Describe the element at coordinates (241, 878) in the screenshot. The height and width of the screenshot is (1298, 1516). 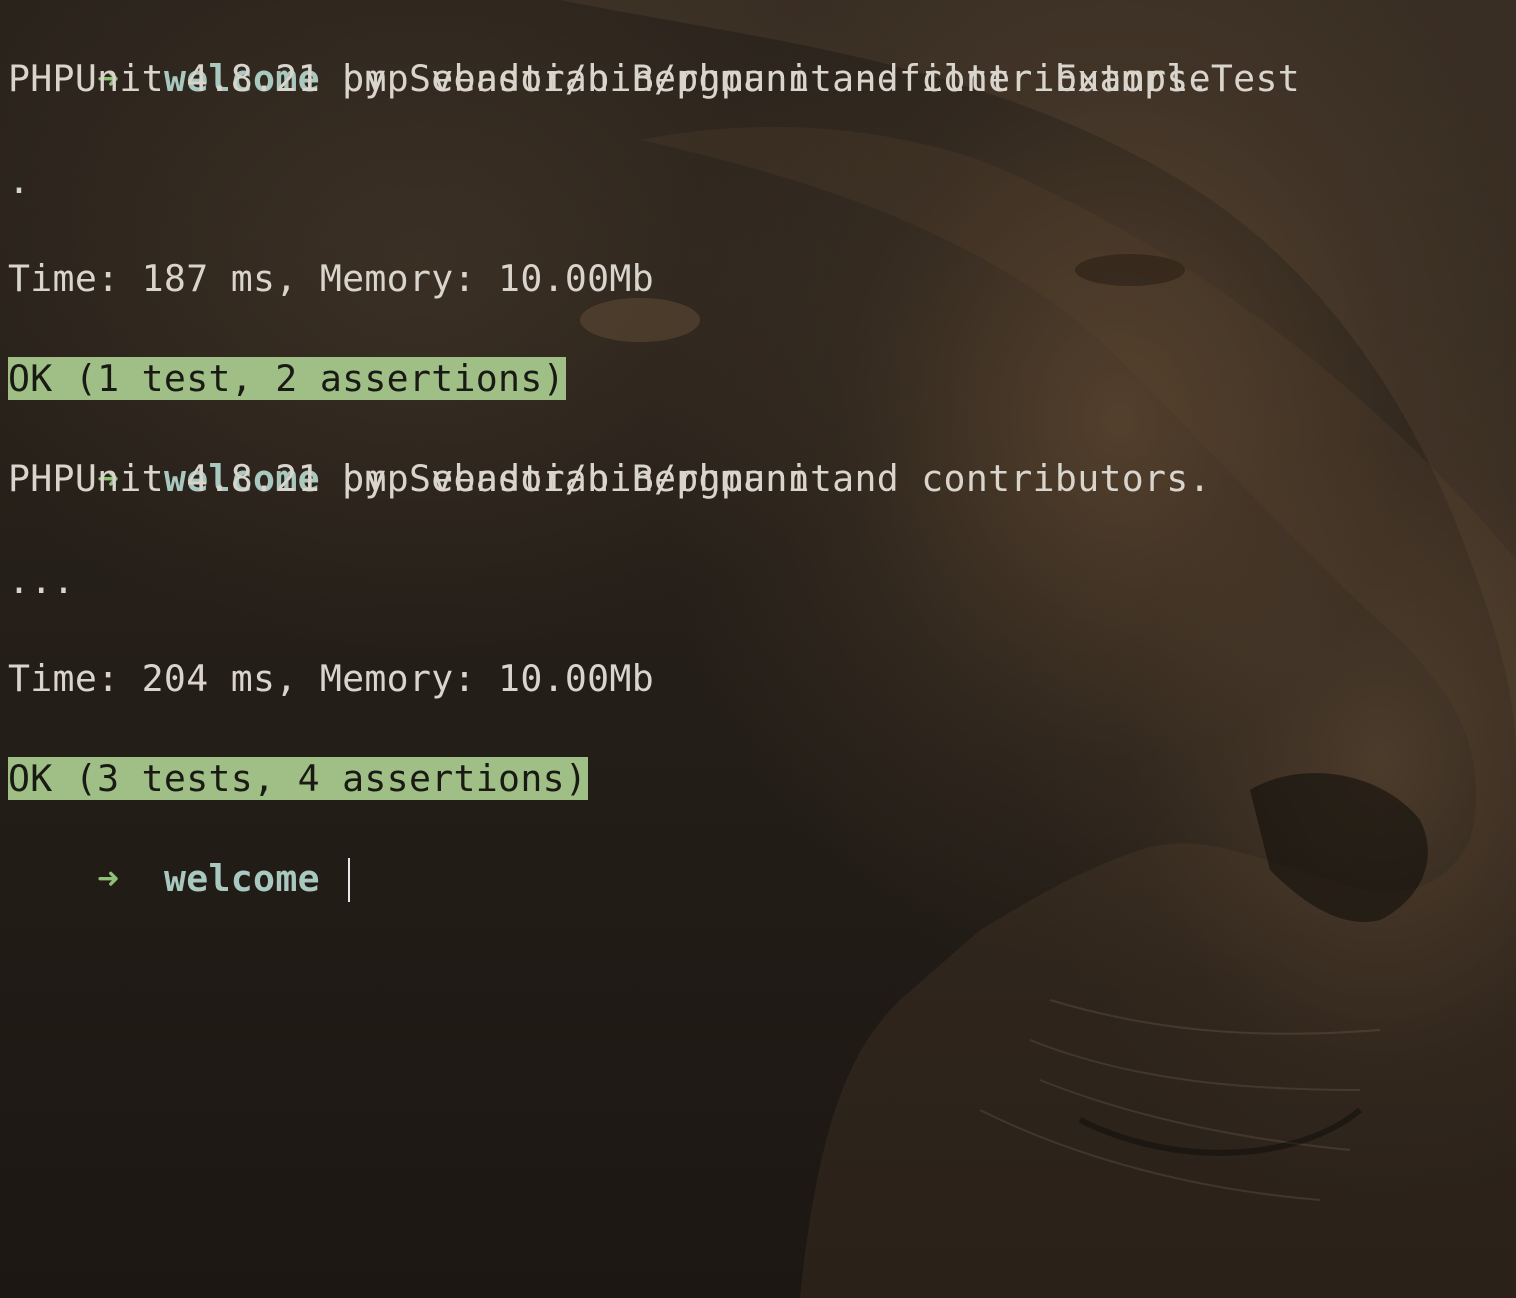
I see `prompt-cwd: welcome` at that location.